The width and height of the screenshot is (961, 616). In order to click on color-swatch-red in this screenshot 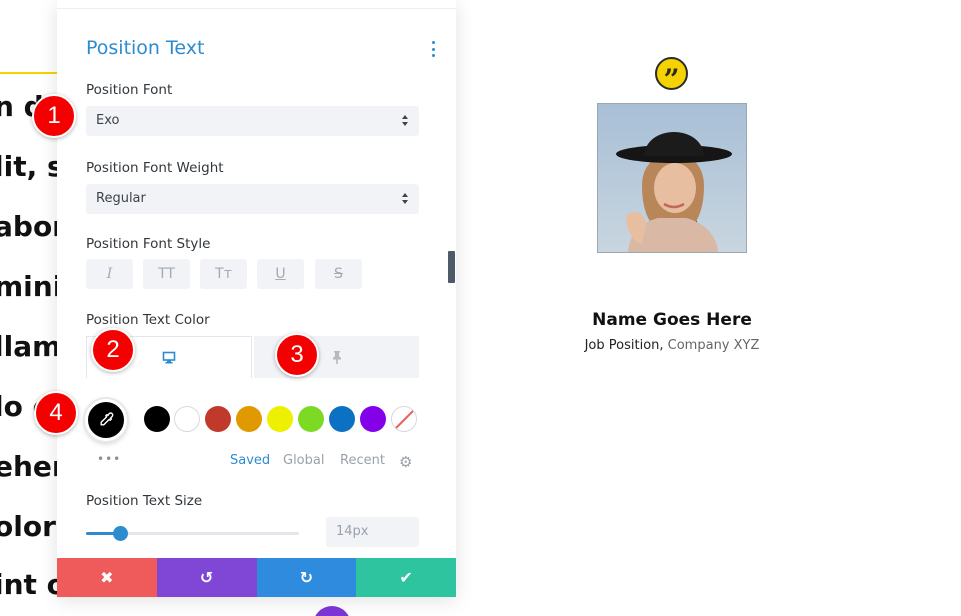, I will do `click(218, 419)`.